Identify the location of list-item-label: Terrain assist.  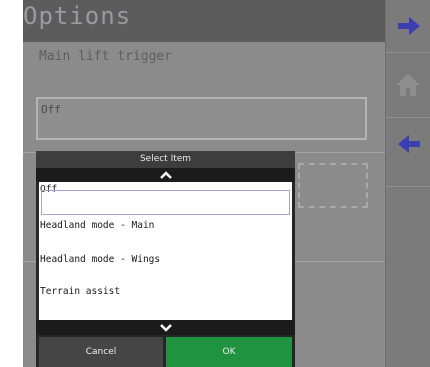
(80, 291).